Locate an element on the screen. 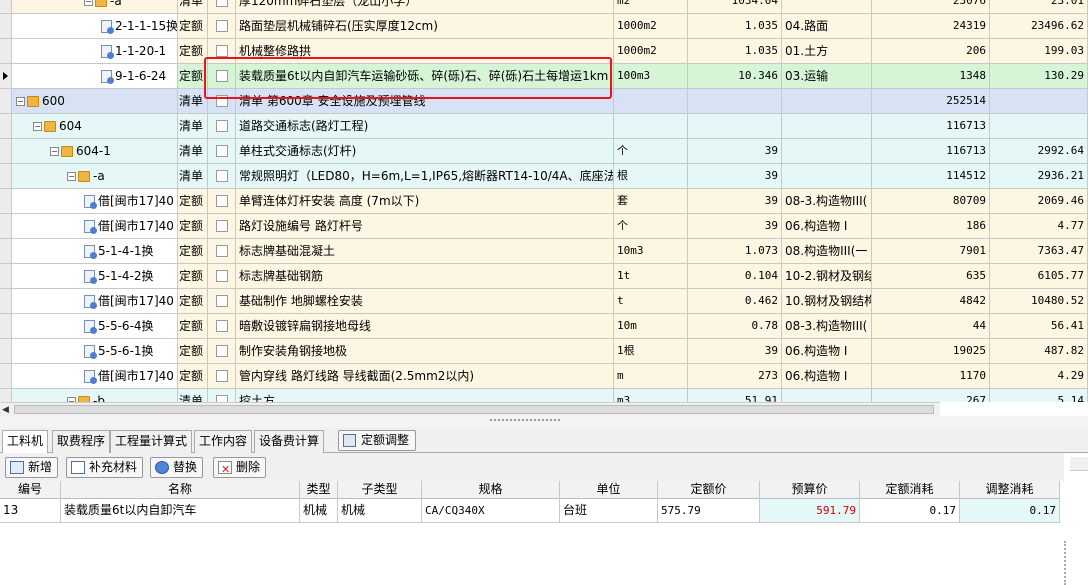 The image size is (1088, 585). col-header-adjusted-consumption: 调整消耗 is located at coordinates (1010, 490).